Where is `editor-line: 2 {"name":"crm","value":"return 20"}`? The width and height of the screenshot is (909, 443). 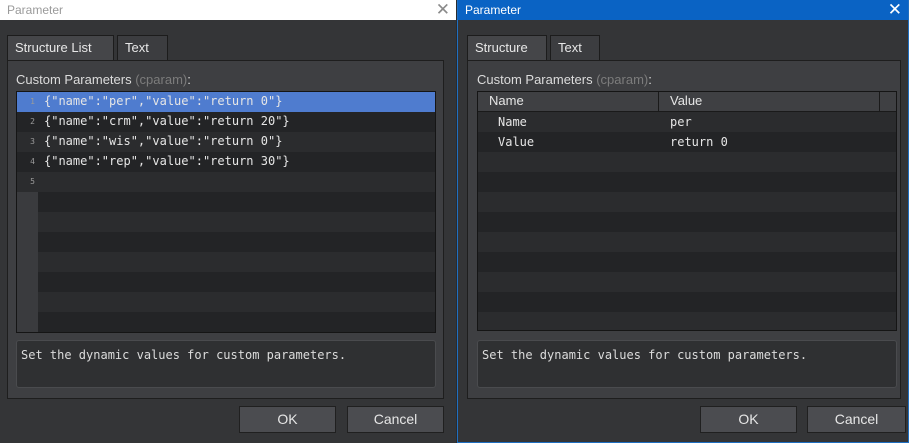
editor-line: 2 {"name":"crm","value":"return 20"} is located at coordinates (226, 122).